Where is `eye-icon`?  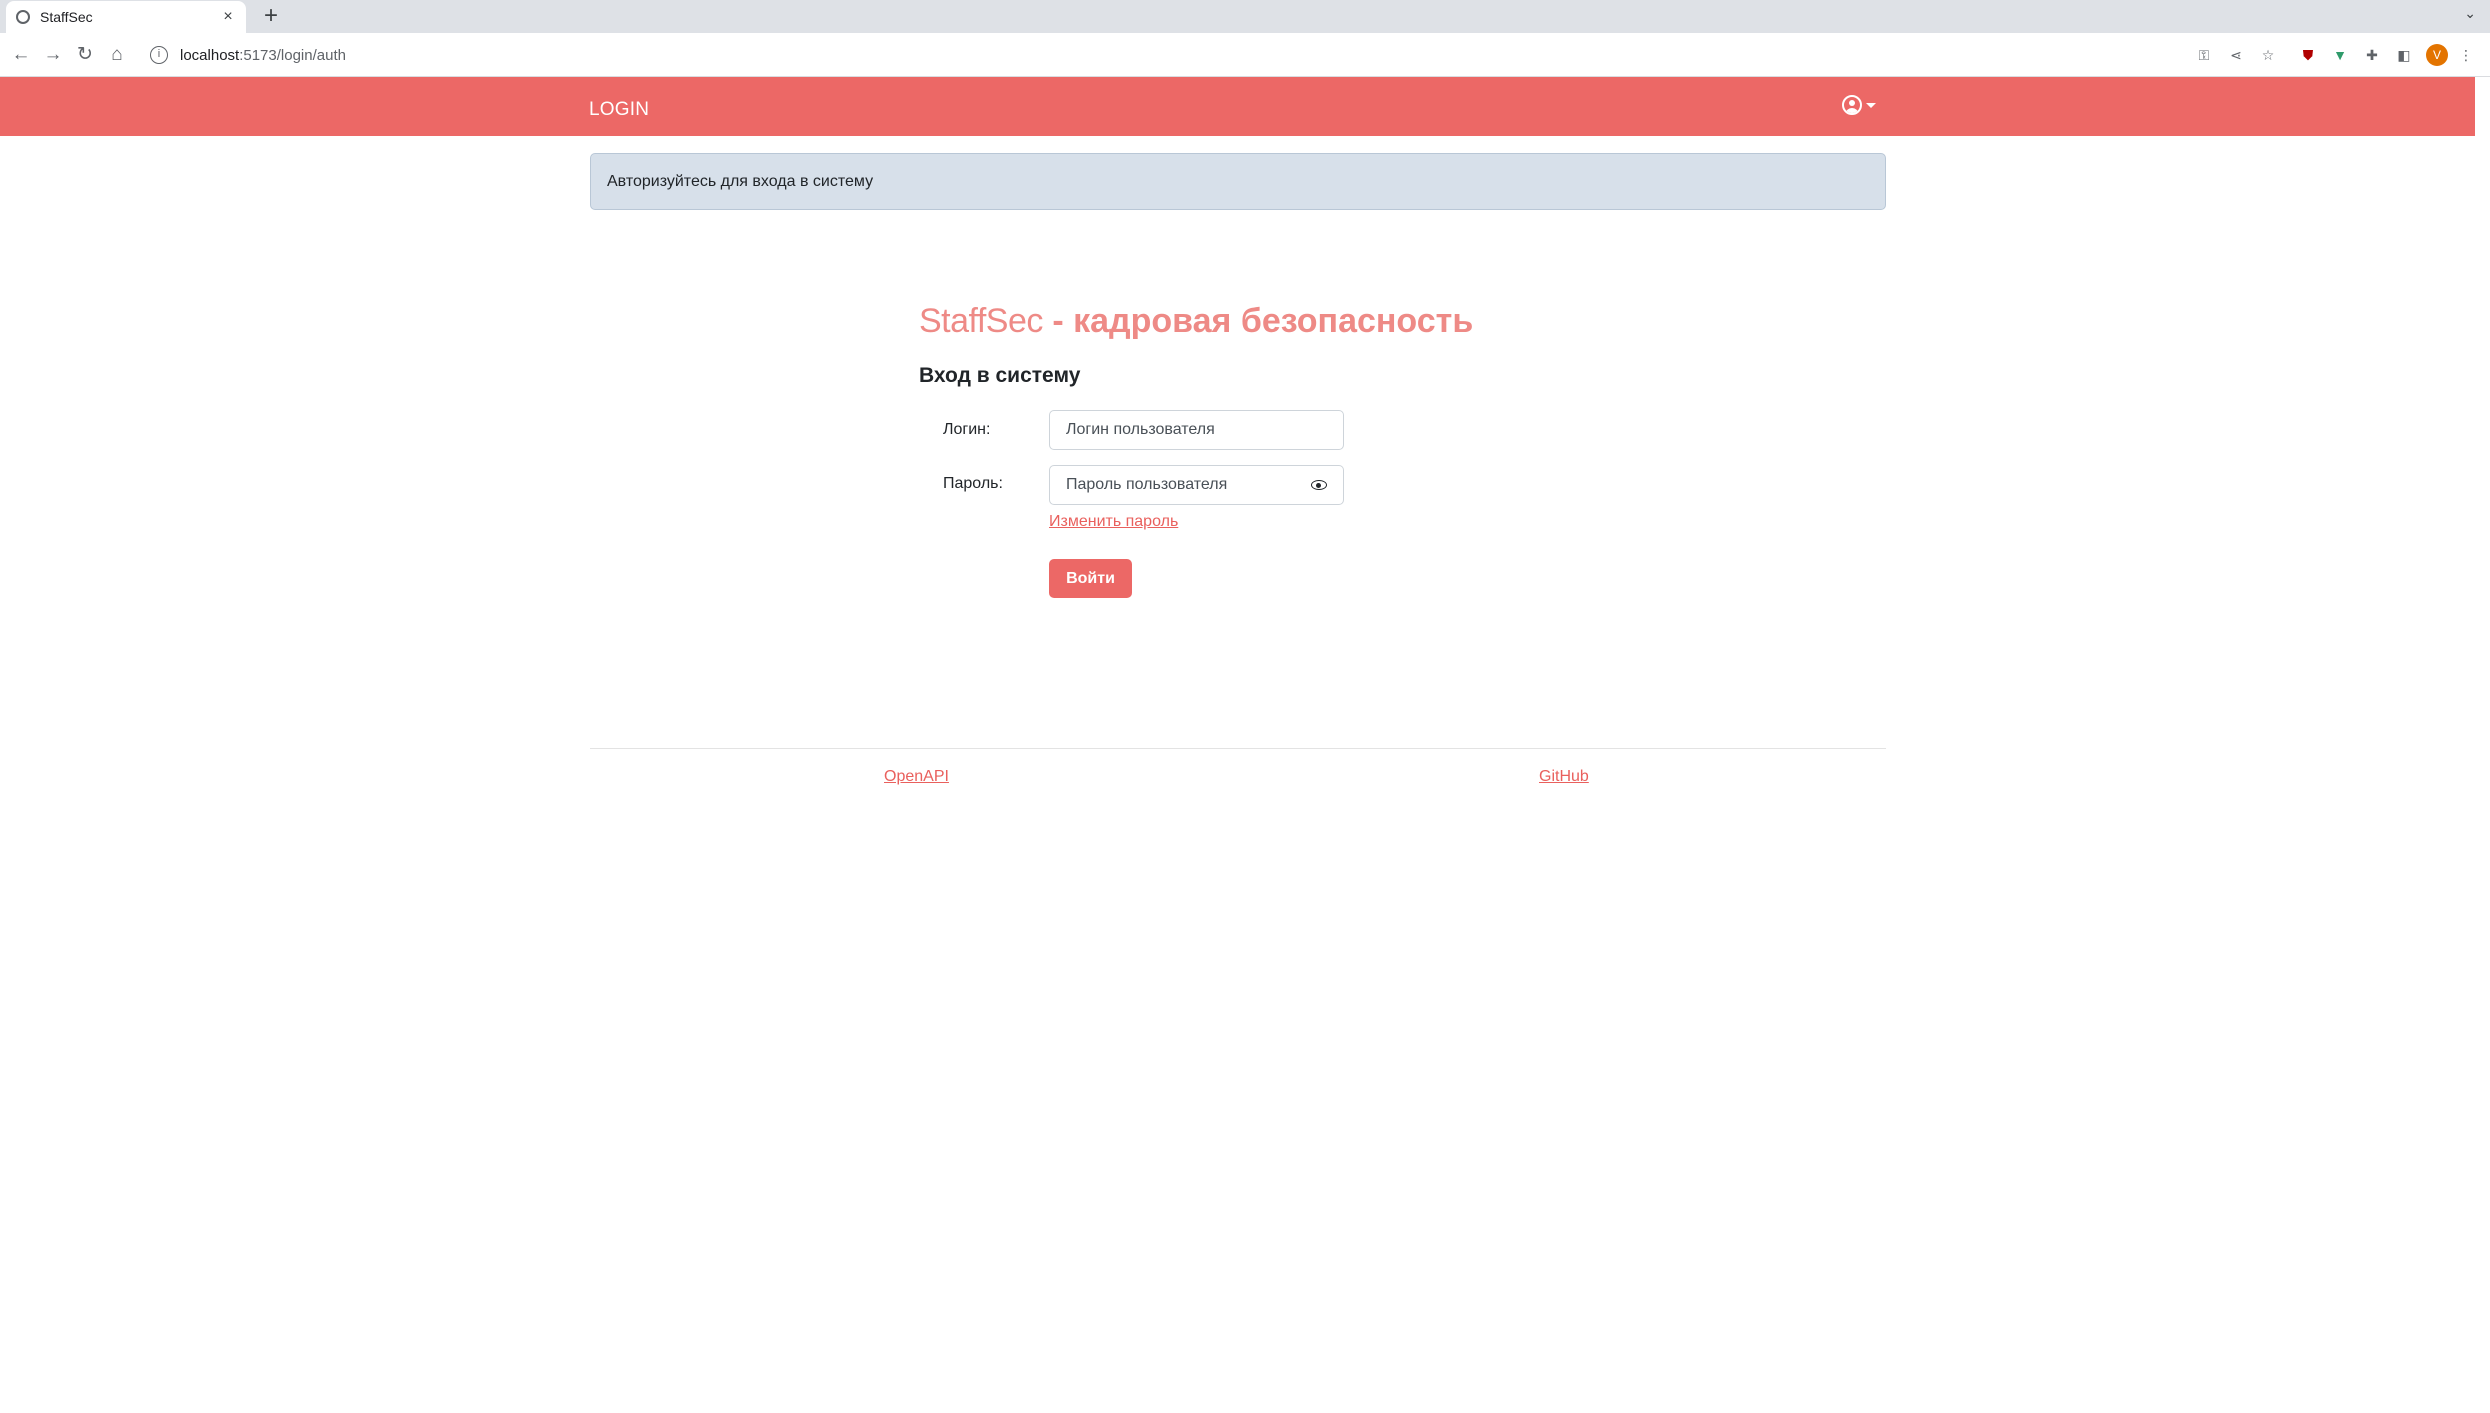 eye-icon is located at coordinates (1319, 485).